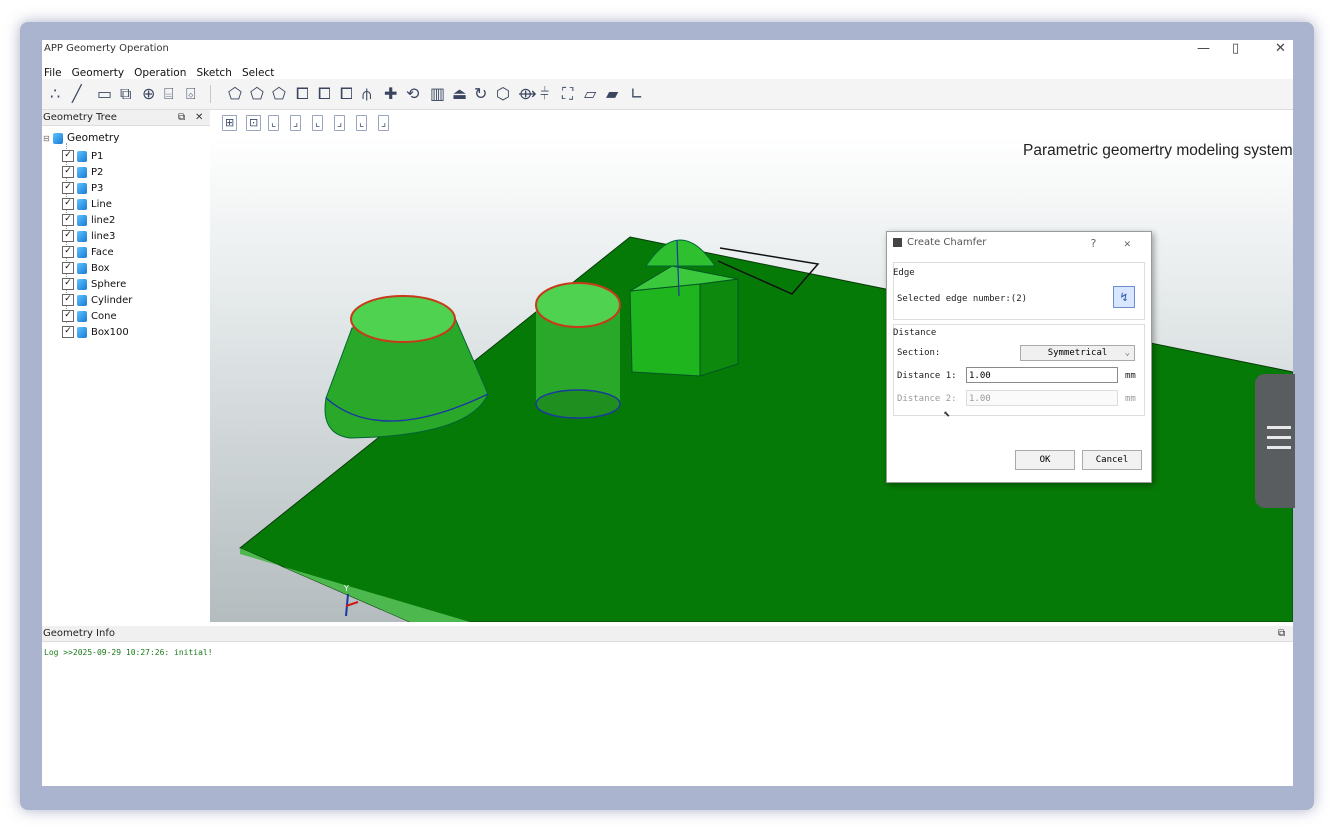 This screenshot has height=830, width=1334. I want to click on cancel-button: Cancel, so click(1112, 460).